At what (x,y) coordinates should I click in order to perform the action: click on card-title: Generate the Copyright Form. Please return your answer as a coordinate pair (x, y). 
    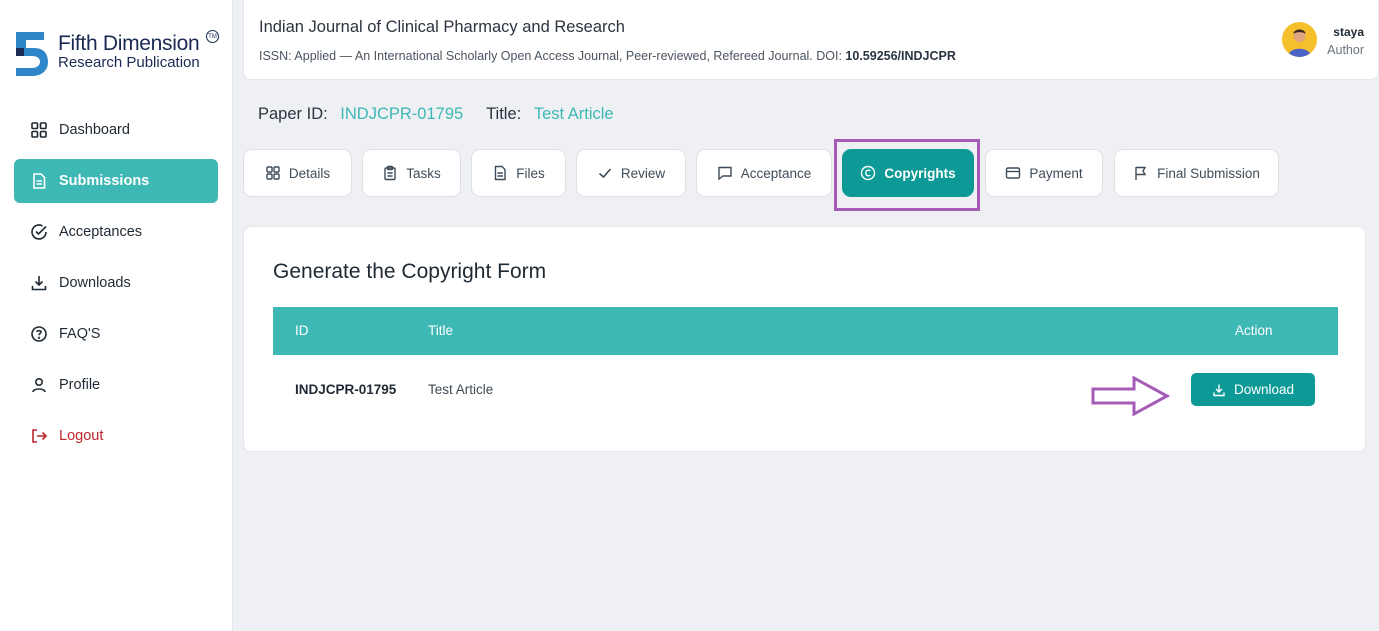
    Looking at the image, I should click on (410, 271).